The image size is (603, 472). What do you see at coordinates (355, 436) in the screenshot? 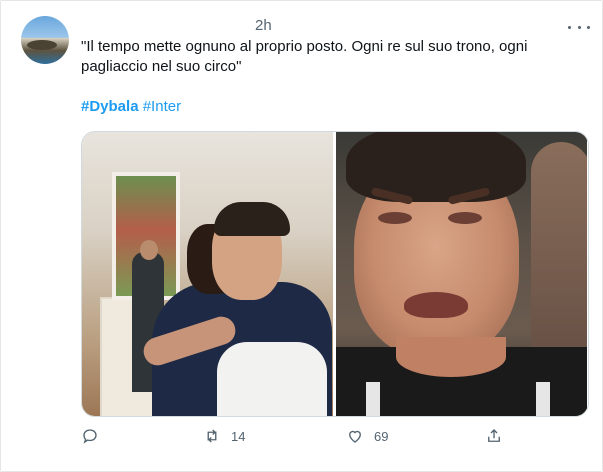
I see `like-icon` at bounding box center [355, 436].